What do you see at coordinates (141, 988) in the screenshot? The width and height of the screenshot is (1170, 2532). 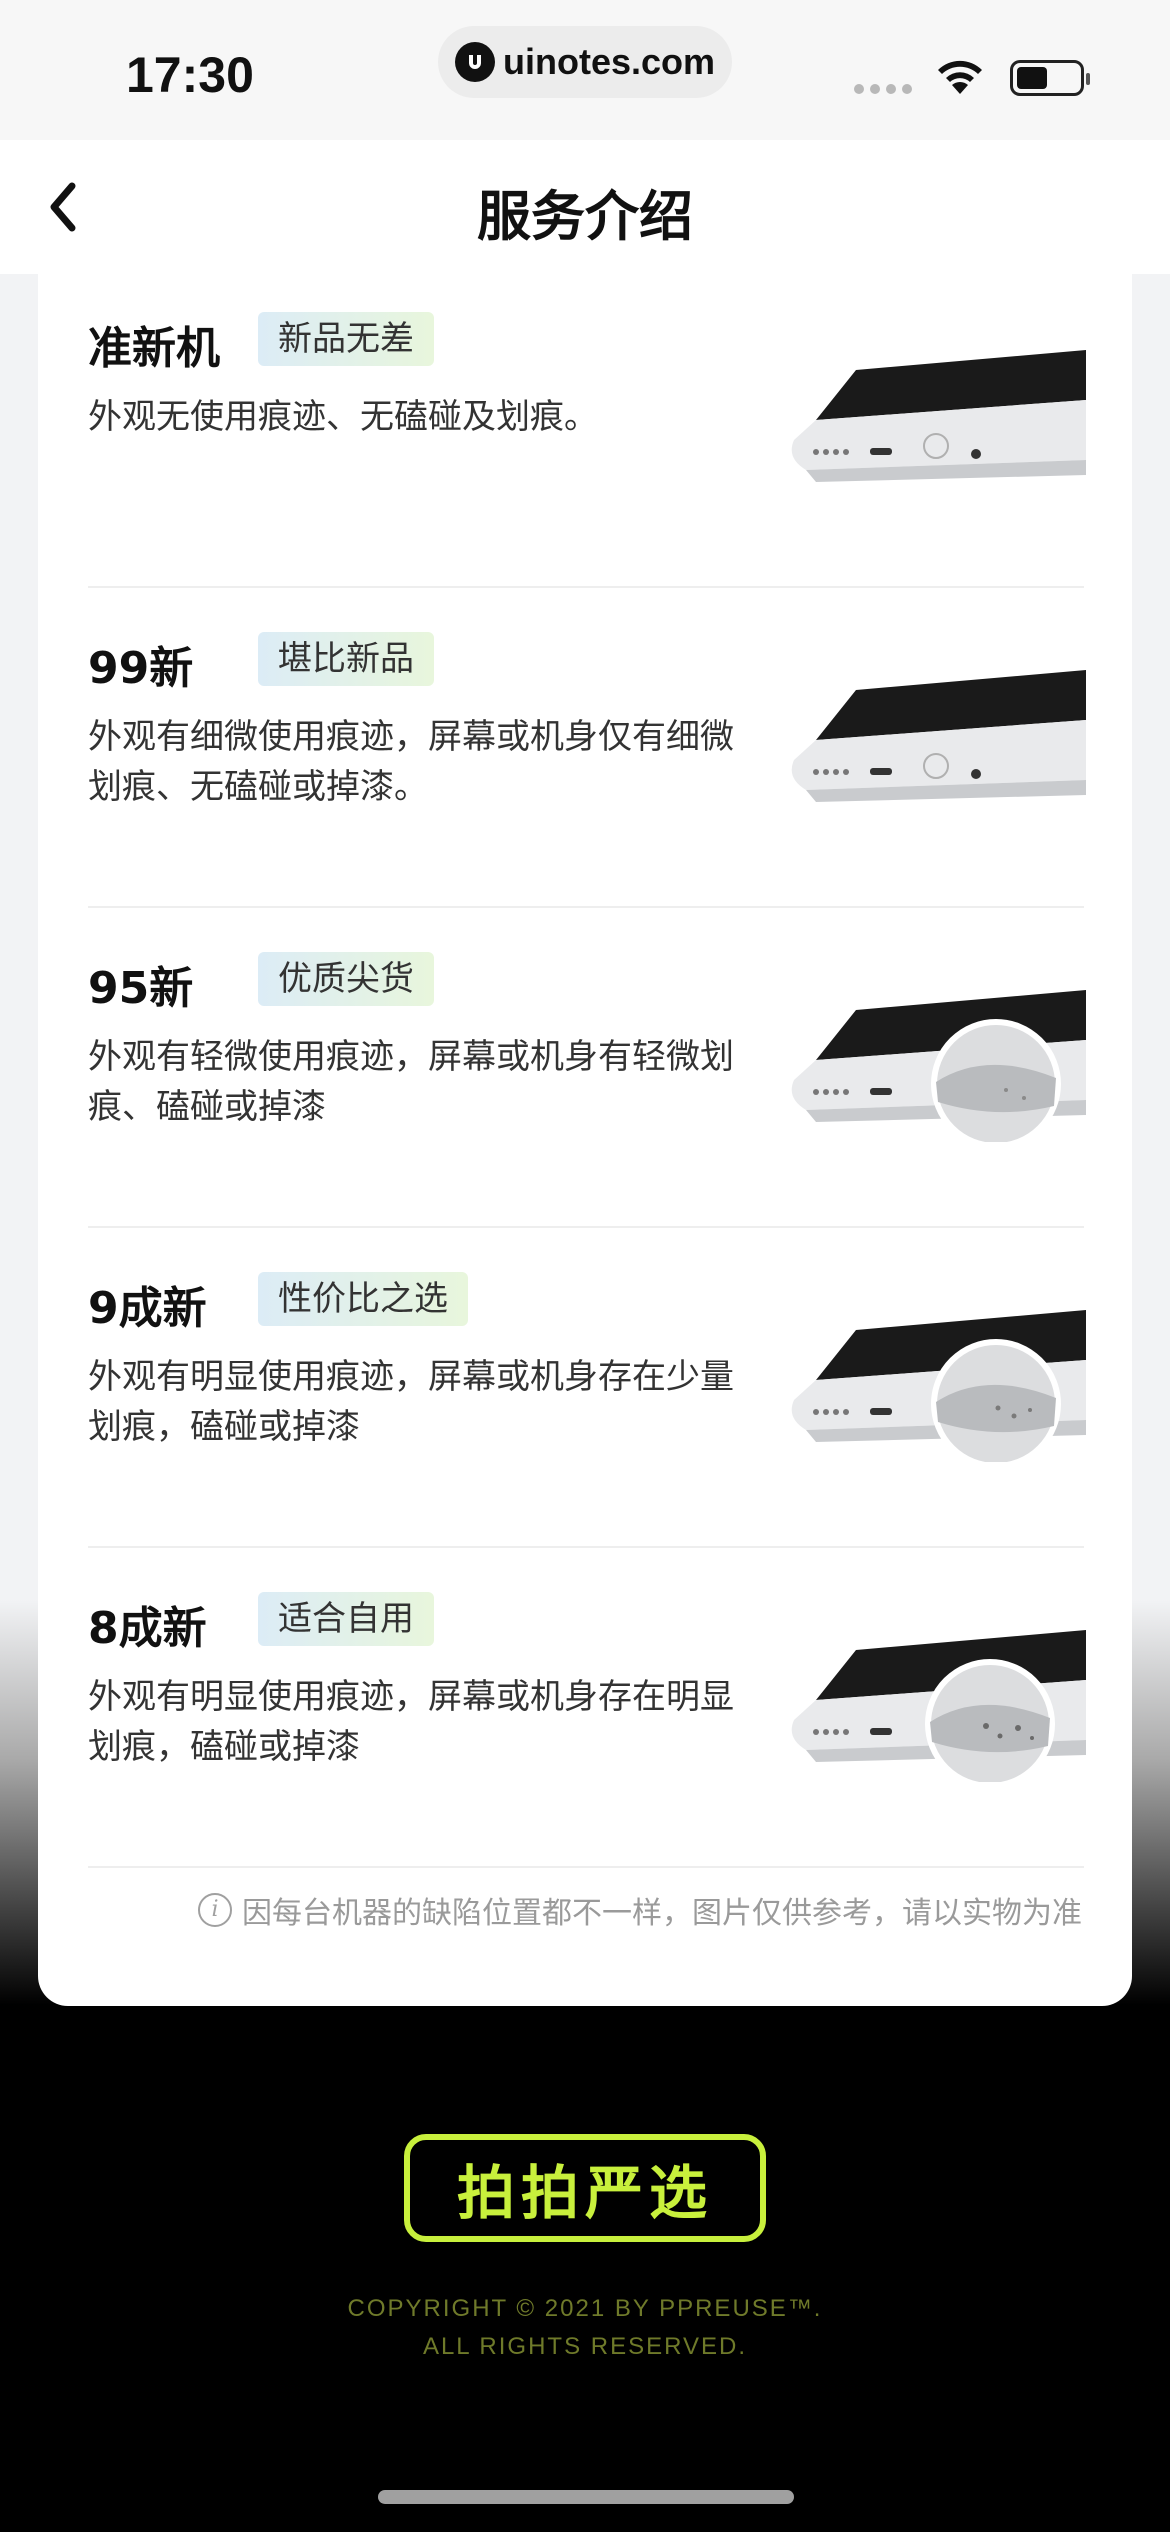 I see `grade-title: 95新` at bounding box center [141, 988].